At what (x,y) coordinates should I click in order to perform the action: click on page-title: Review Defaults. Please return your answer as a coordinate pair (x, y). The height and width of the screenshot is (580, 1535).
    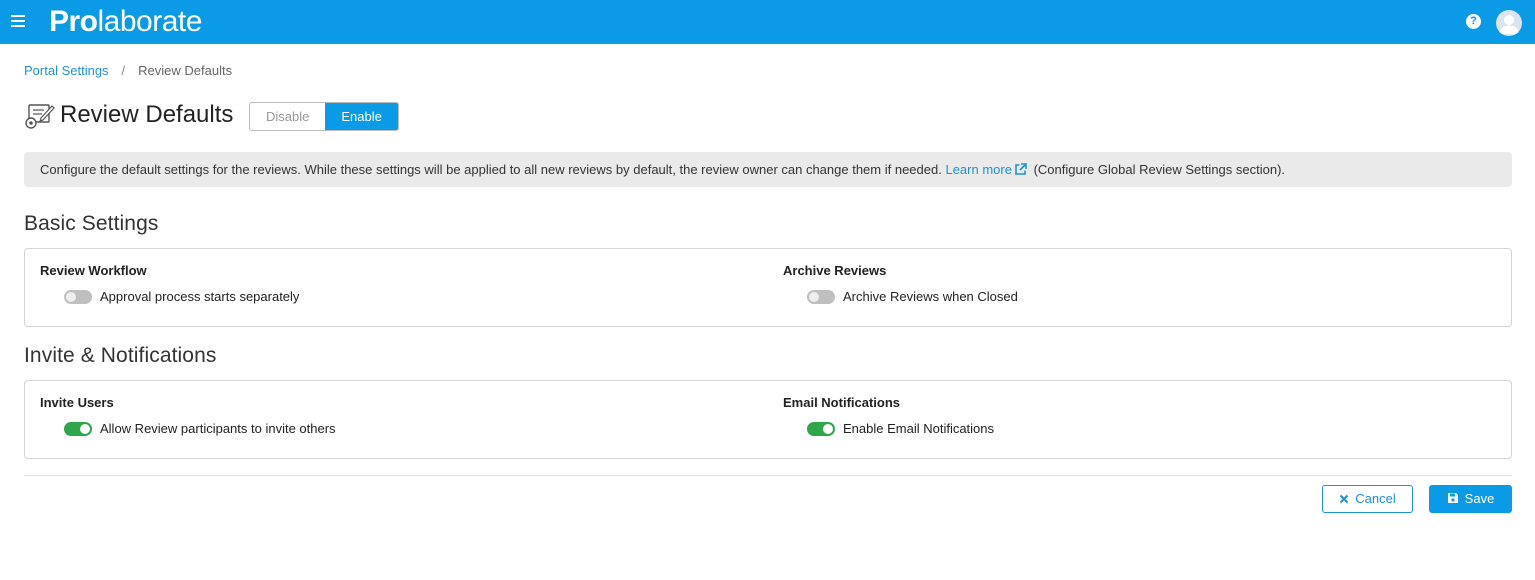
    Looking at the image, I should click on (147, 114).